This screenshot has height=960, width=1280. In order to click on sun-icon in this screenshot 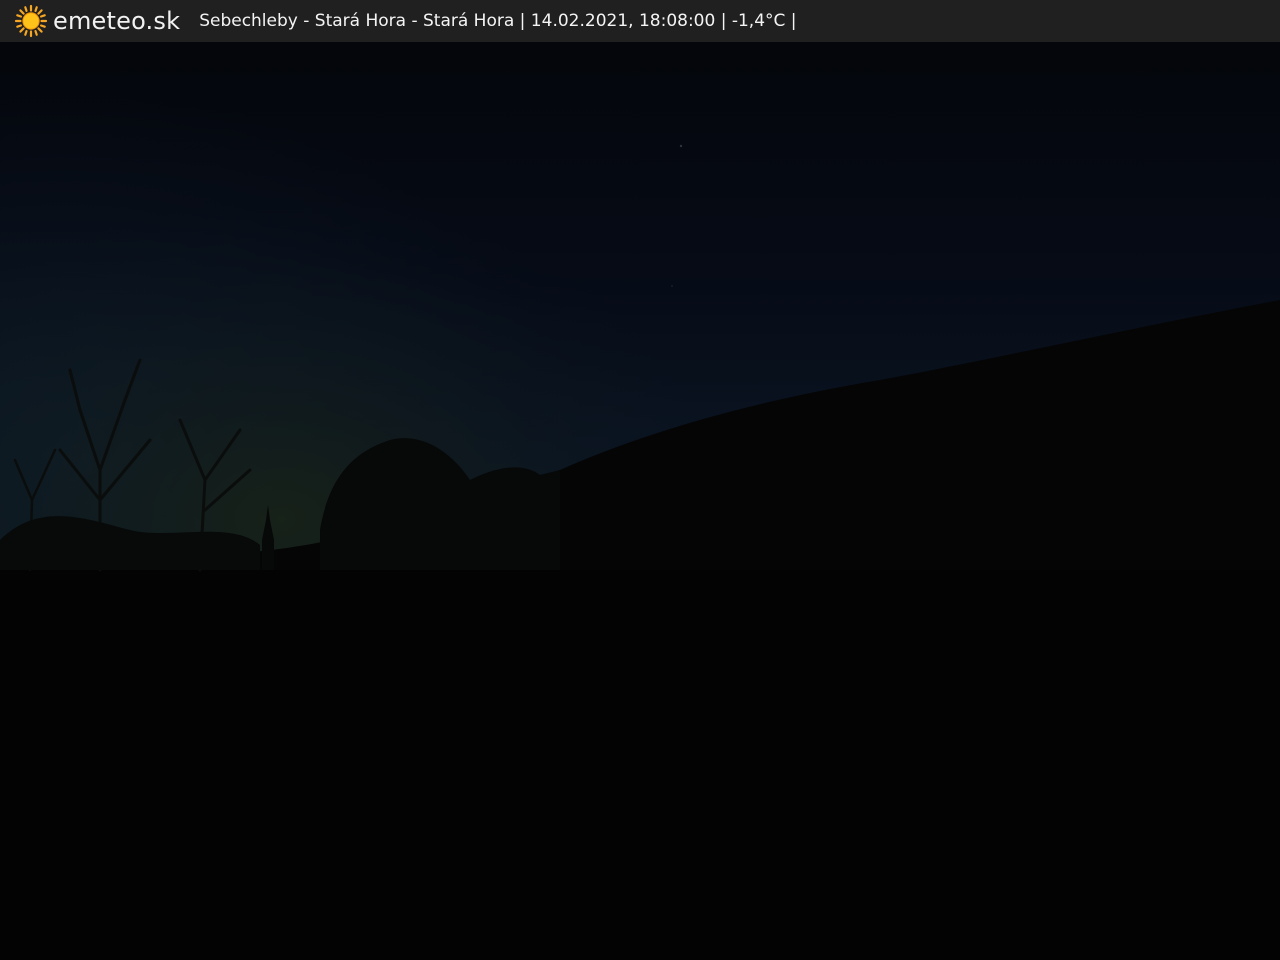, I will do `click(31, 21)`.